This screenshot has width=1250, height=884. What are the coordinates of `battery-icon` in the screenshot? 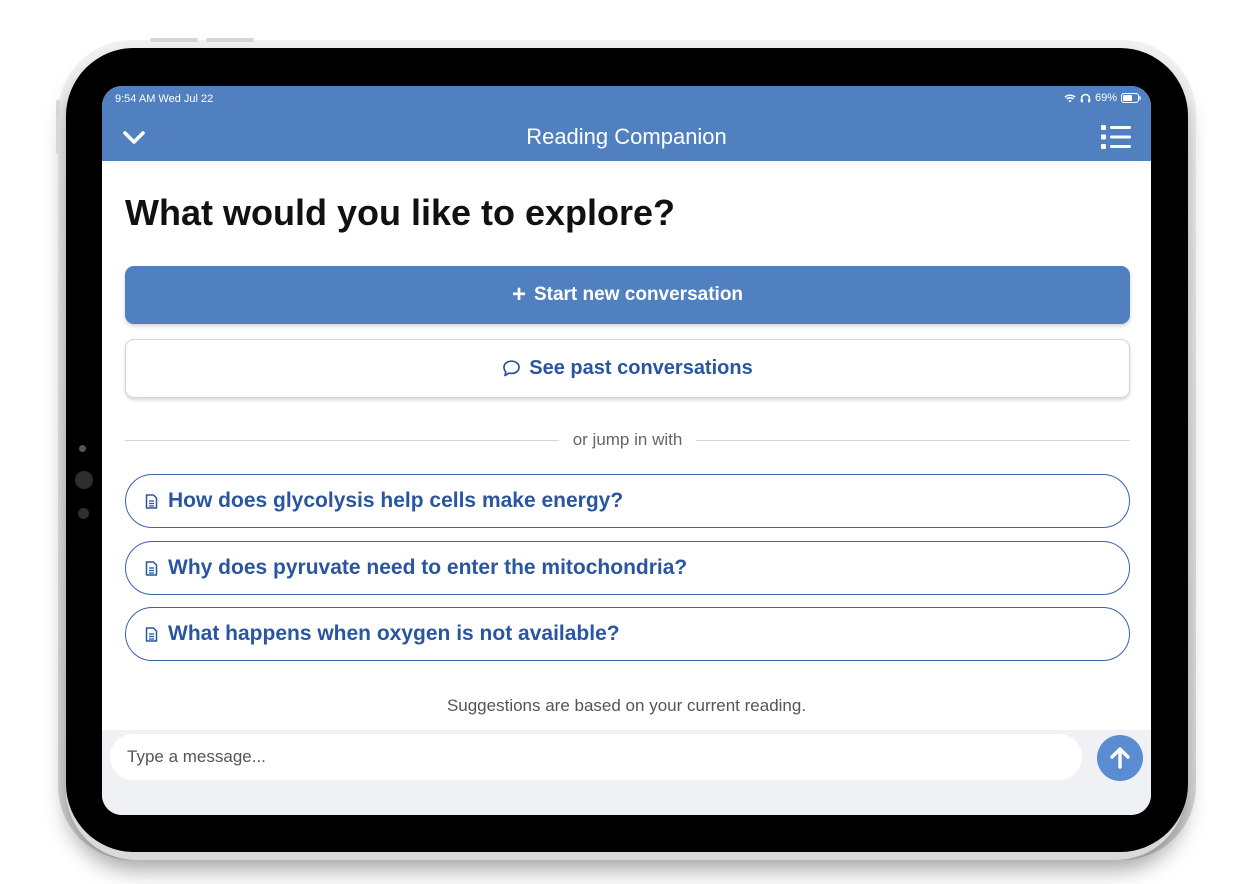 It's located at (1131, 98).